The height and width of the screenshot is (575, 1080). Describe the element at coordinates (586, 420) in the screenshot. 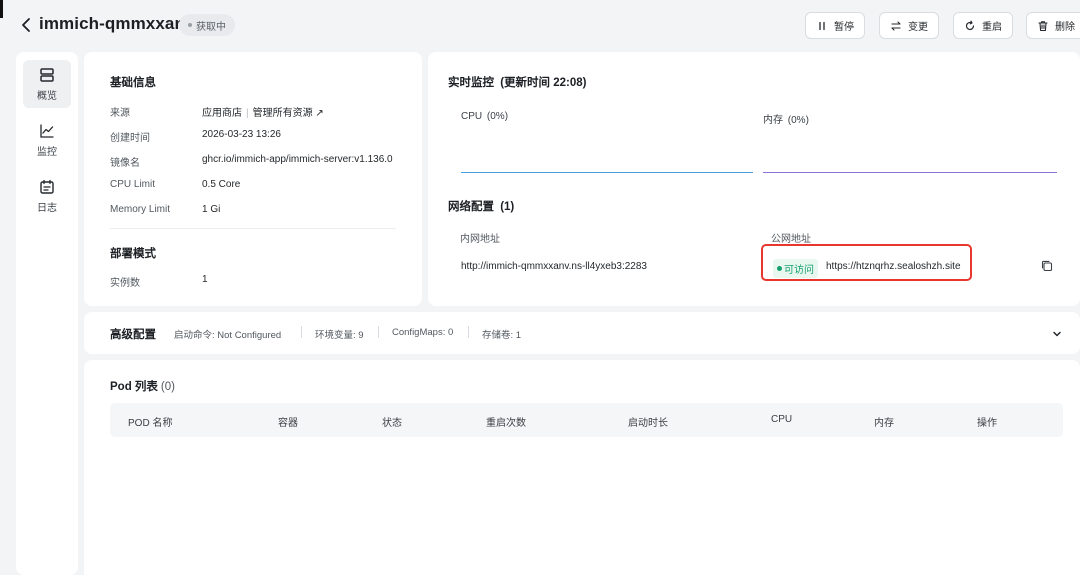

I see `pod-table-header: POD 名称 容器 状态 重启次数 启动时长 CPU 内存 操作` at that location.